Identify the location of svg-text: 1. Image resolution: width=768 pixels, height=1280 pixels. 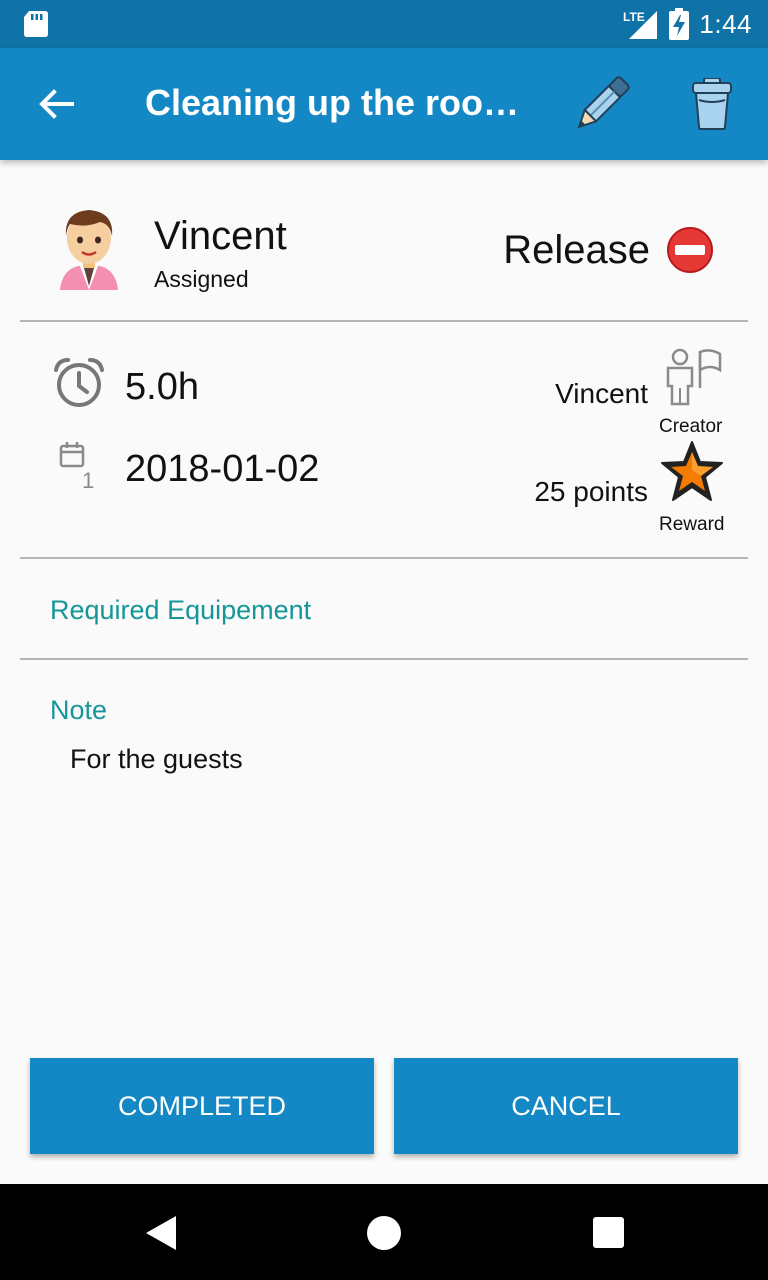
(88, 479).